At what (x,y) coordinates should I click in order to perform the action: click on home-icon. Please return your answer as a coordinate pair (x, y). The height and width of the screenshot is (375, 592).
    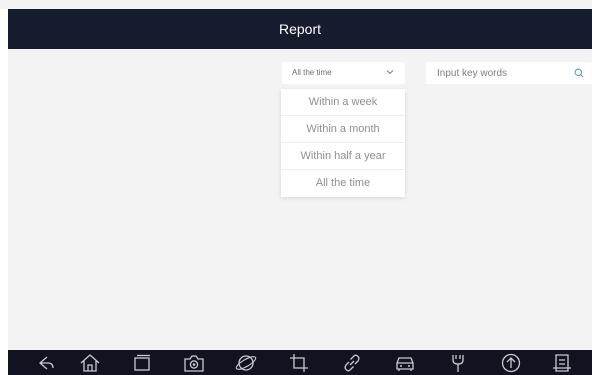
    Looking at the image, I should click on (90, 363).